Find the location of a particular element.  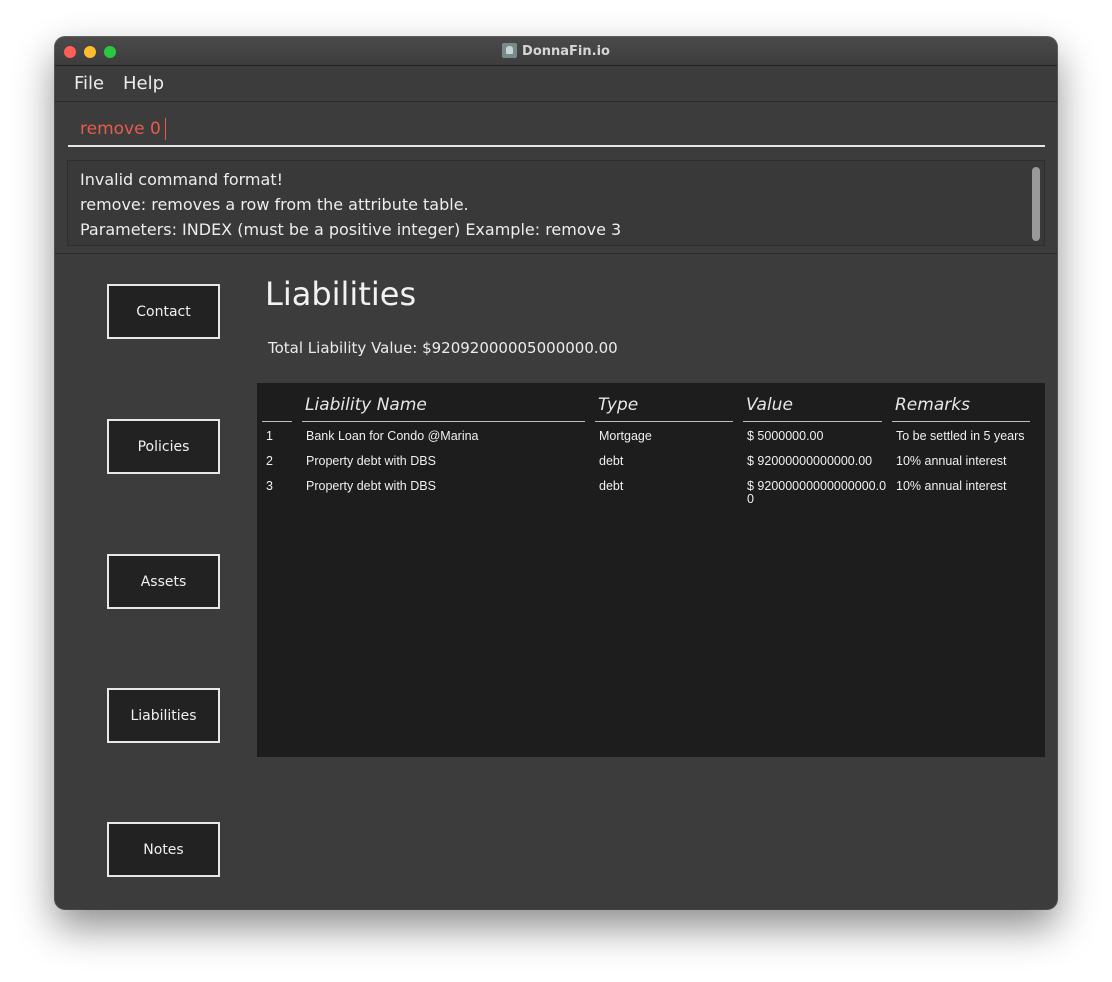

menu-file: File is located at coordinates (89, 83).